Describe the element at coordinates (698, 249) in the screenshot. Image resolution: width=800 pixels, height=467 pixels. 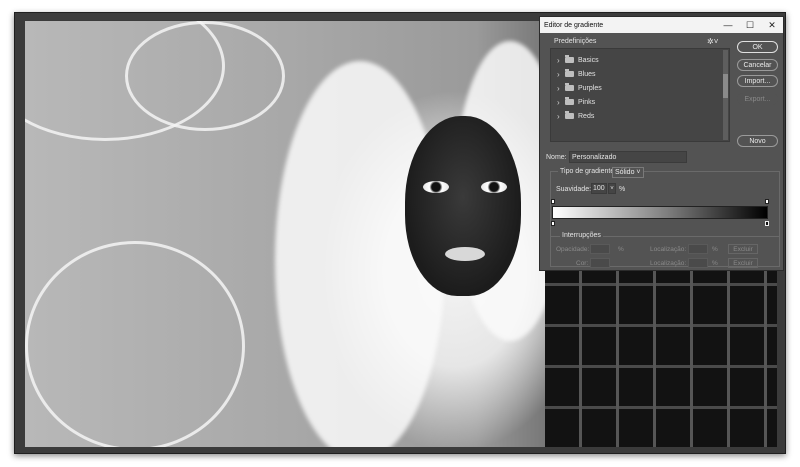
I see `opacity-location-field` at that location.